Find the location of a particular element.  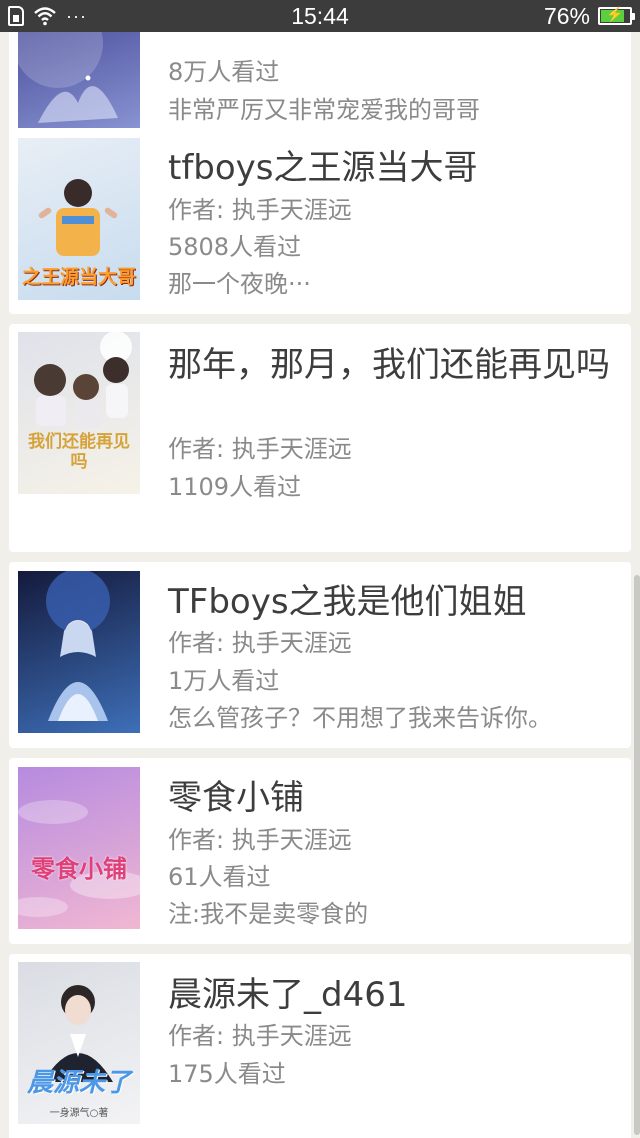

book-description: 怎么管孩子？不用想了我来告诉你。 is located at coordinates (360, 718).